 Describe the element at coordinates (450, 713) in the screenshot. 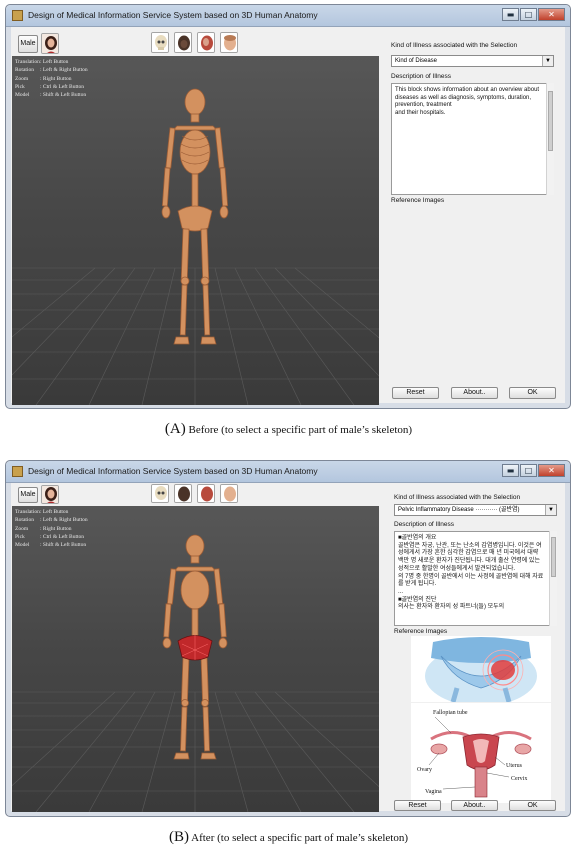

I see `label-fallopian-tube: Fallopian tube` at that location.